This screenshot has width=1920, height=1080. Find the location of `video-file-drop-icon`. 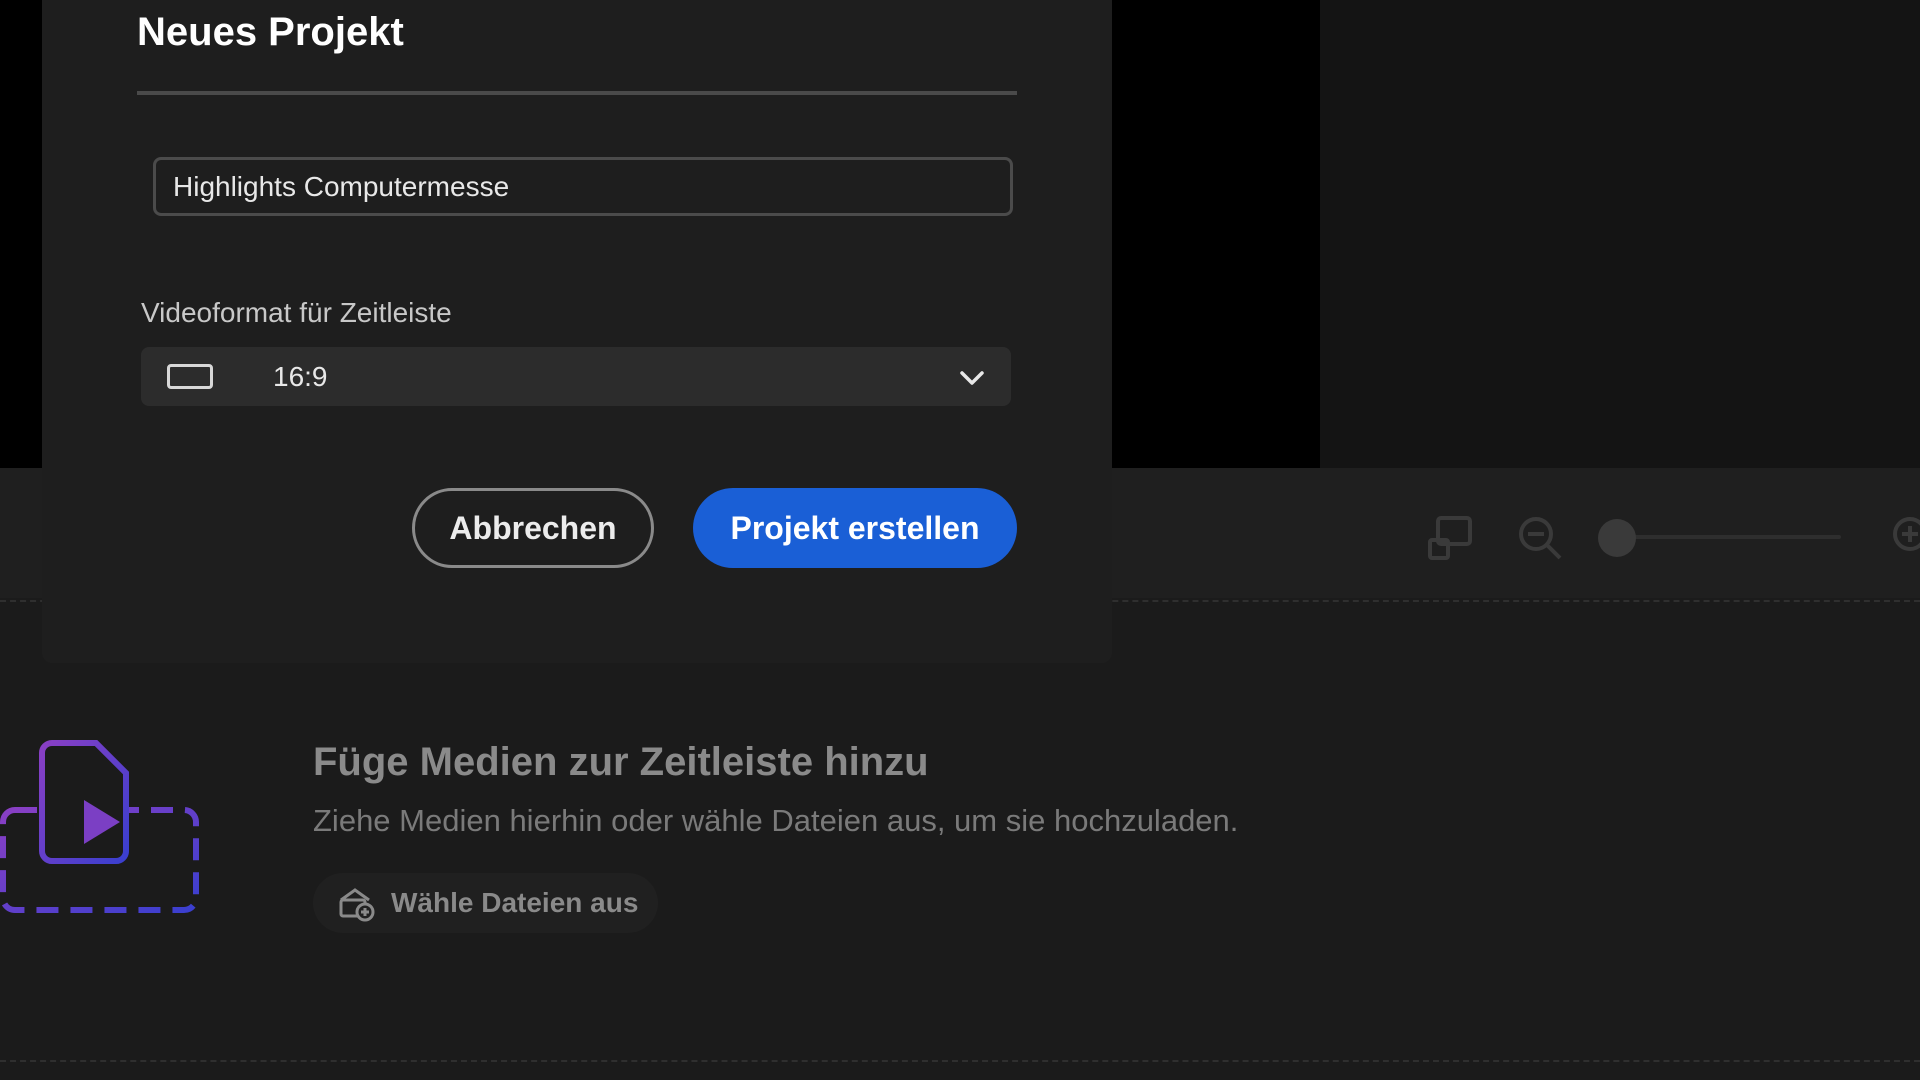

video-file-drop-icon is located at coordinates (99, 826).